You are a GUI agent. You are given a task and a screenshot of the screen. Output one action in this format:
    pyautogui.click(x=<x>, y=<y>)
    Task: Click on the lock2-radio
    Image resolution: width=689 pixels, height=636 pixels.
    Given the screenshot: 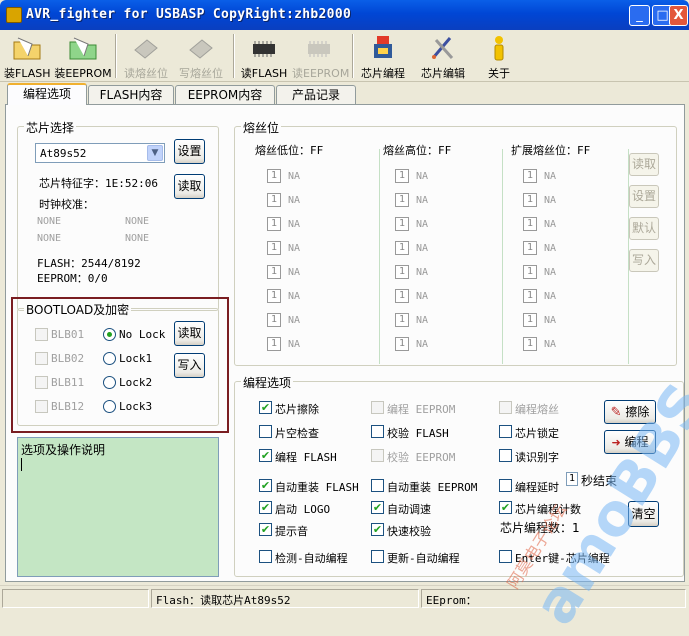 What is the action you would take?
    pyautogui.click(x=109, y=382)
    